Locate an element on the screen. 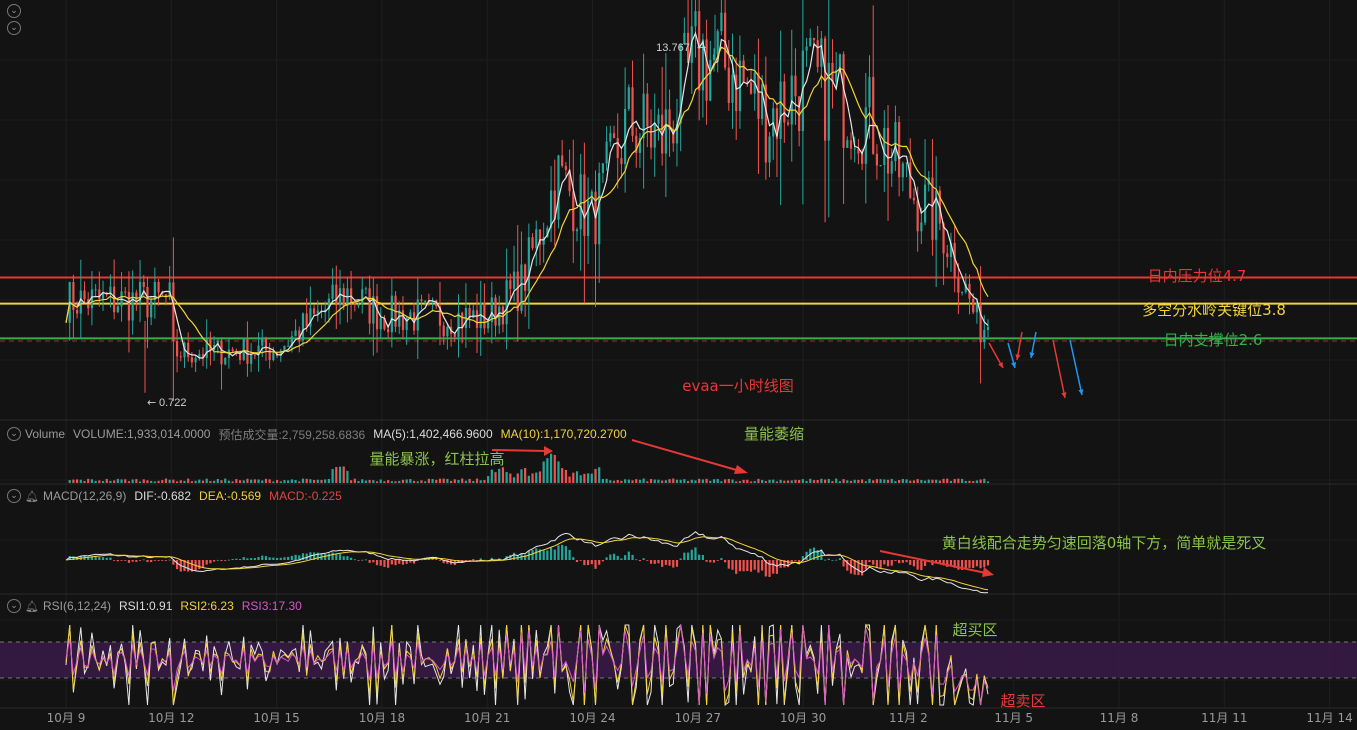 The height and width of the screenshot is (730, 1357). volume-shrink-note: 量能萎缩 is located at coordinates (774, 434).